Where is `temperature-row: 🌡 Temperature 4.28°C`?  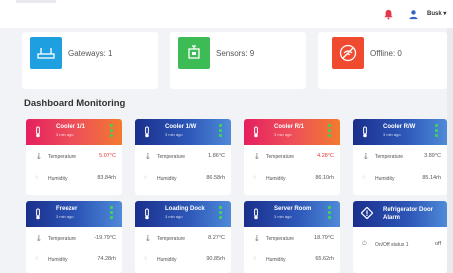 temperature-row: 🌡 Temperature 4.28°C is located at coordinates (293, 156).